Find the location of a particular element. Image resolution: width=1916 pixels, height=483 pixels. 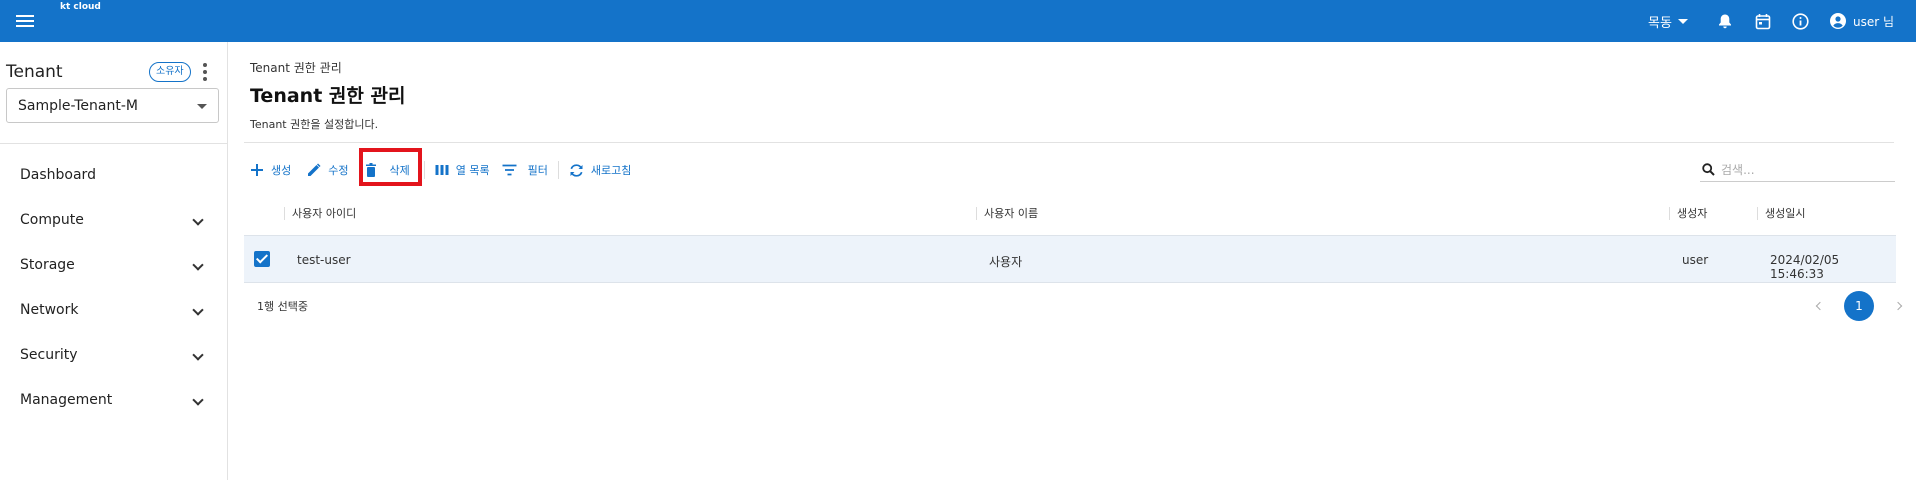

search-icon is located at coordinates (1708, 169).